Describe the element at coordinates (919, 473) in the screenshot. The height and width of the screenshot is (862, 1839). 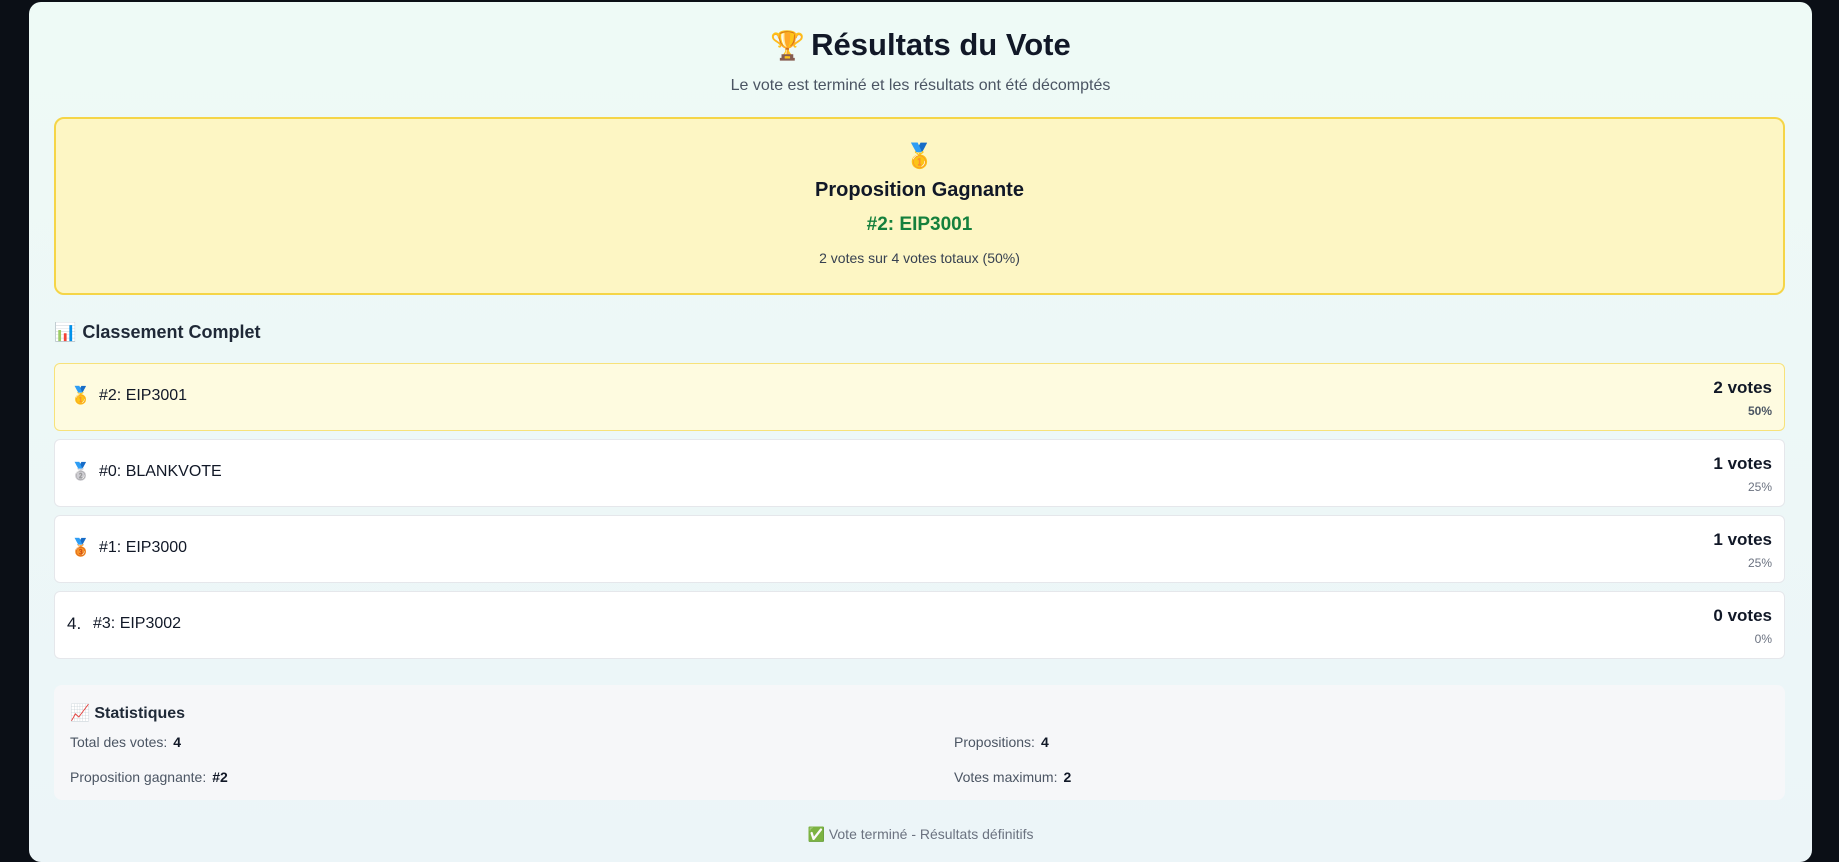
I see `ranking-row: 🥈 #0: BLANKVOTE 1 votes 25%` at that location.